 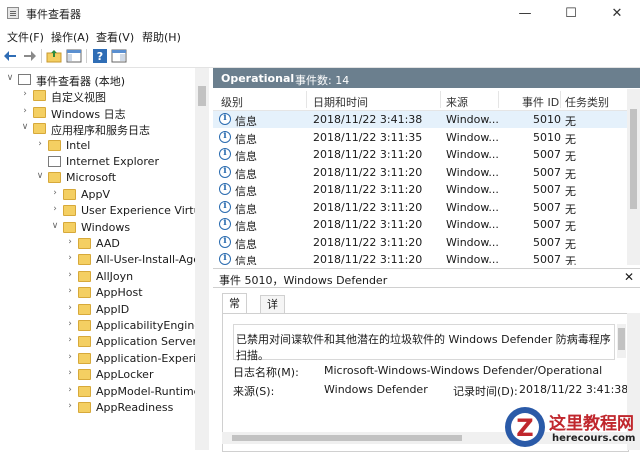 What do you see at coordinates (54, 56) in the screenshot?
I see `up-folder-icon` at bounding box center [54, 56].